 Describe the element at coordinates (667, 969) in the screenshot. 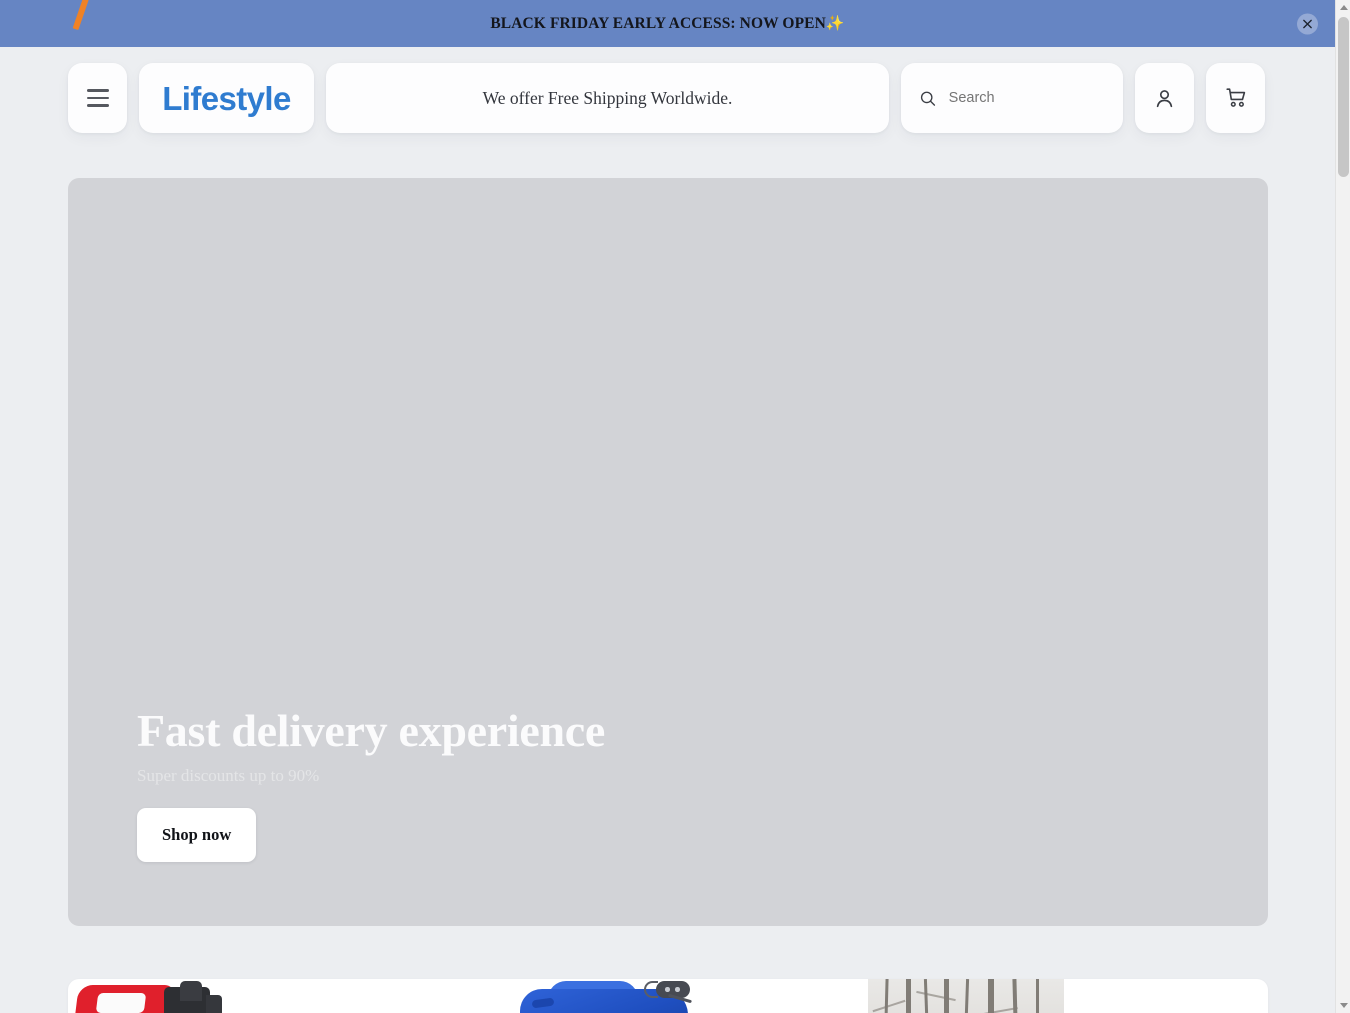

I see `product-strip-wrapper` at that location.